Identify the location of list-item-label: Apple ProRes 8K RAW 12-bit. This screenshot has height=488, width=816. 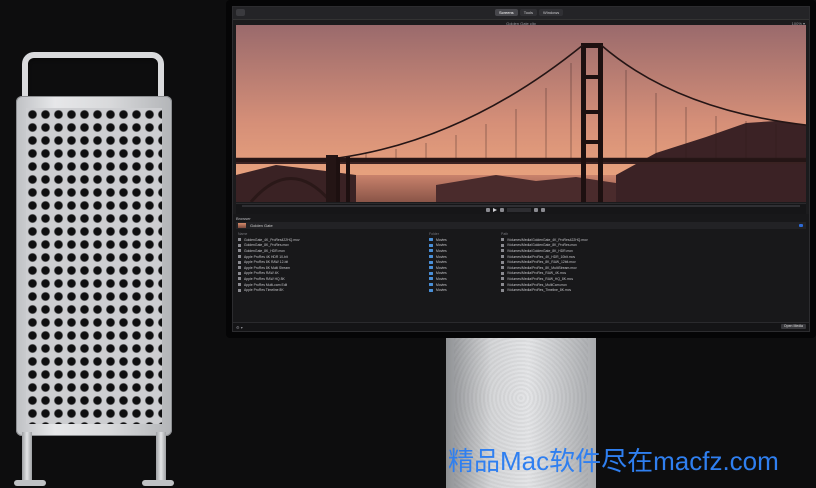
(266, 262).